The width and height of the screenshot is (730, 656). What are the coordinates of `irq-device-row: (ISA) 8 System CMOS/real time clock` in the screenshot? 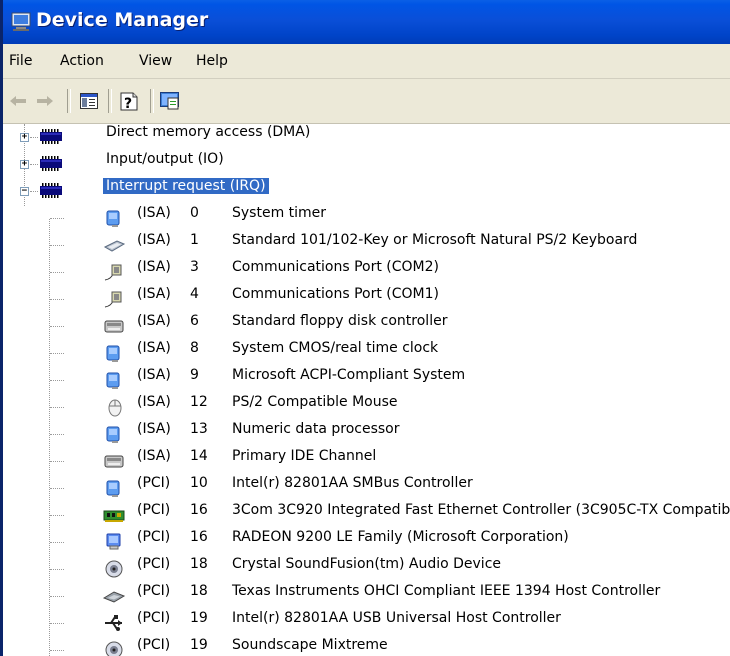 It's located at (366, 353).